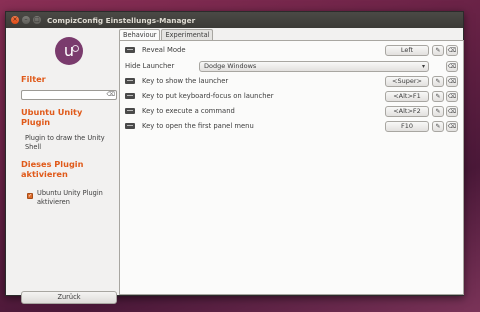 The height and width of the screenshot is (312, 480). I want to click on plugin-description: Plugin to draw the Unity Shell, so click(65, 142).